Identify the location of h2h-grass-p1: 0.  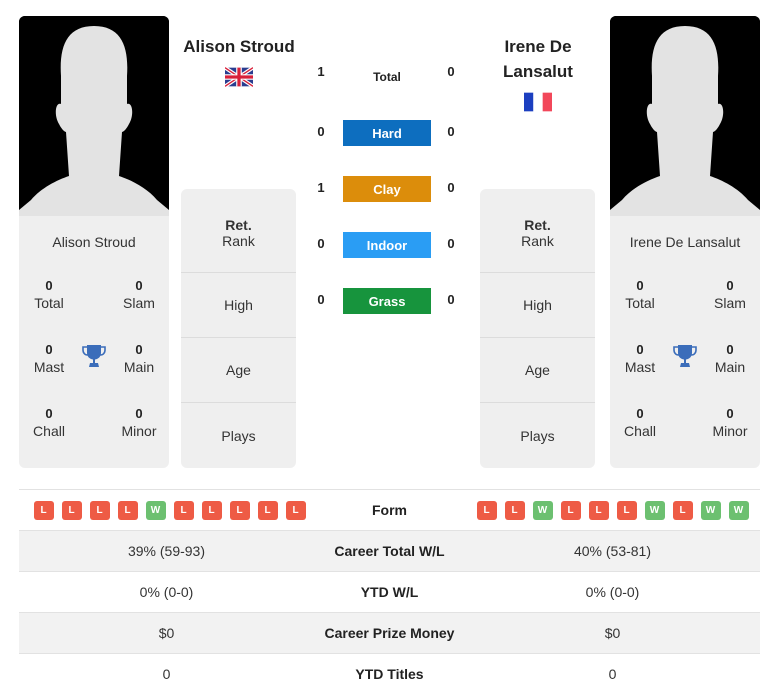
(321, 299).